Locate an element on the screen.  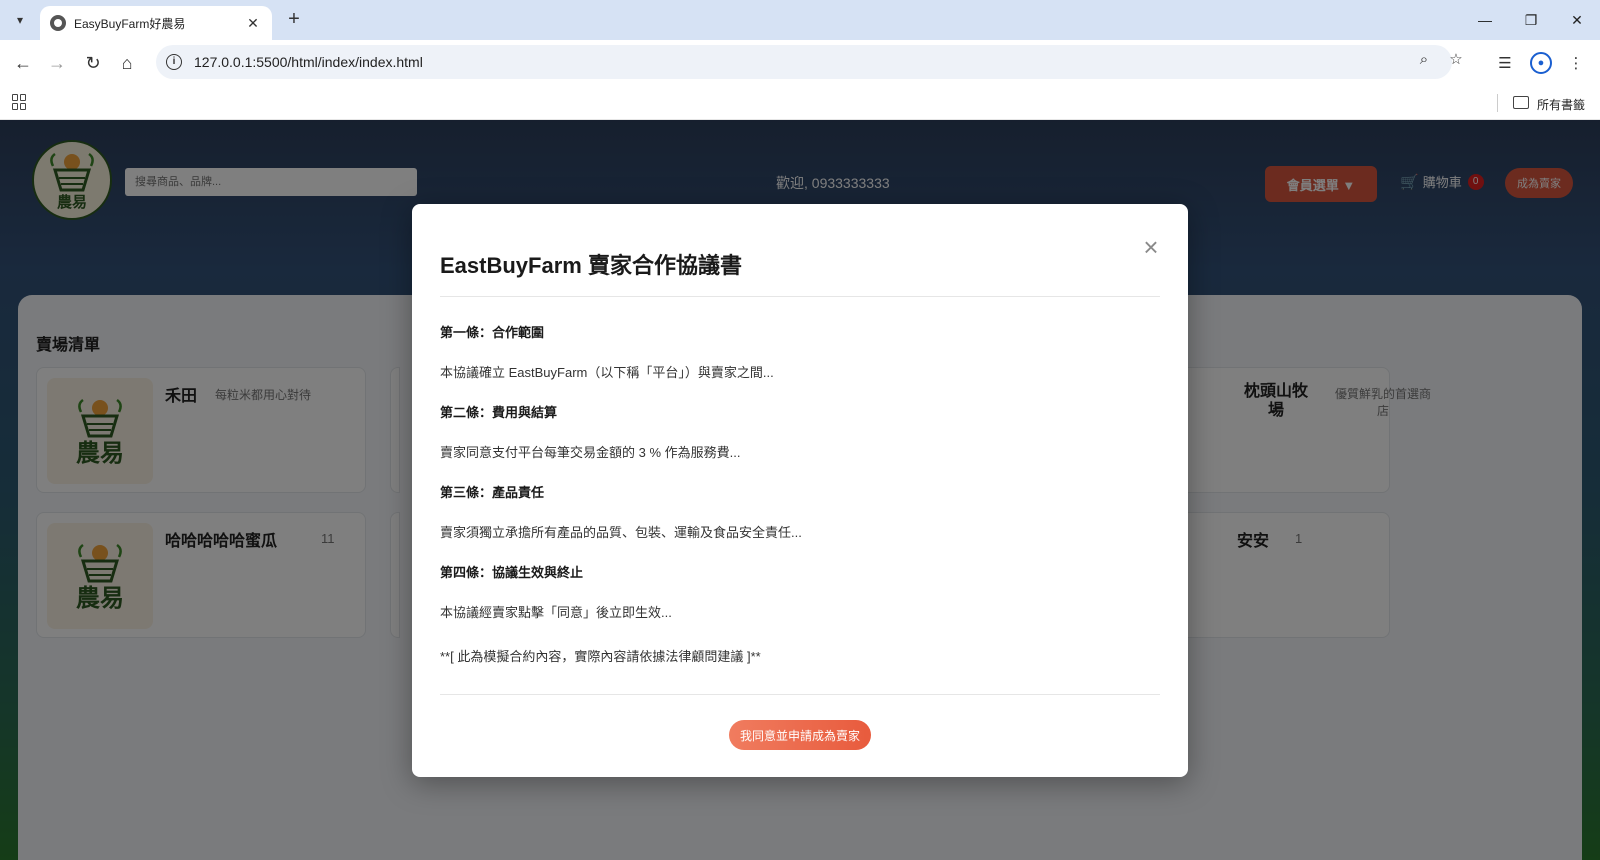
browser-tabstrip: ▾ EasyBuyFarm好農易 ✕ + — ❐ ✕ is located at coordinates (800, 20).